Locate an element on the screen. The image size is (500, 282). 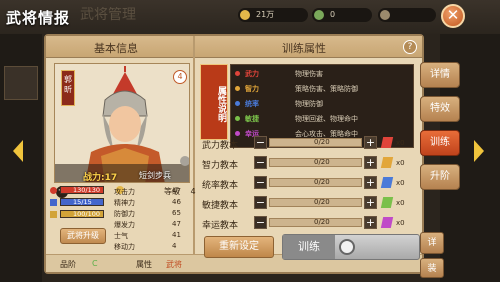
training-label: 统率教本 is located at coordinates (220, 186).